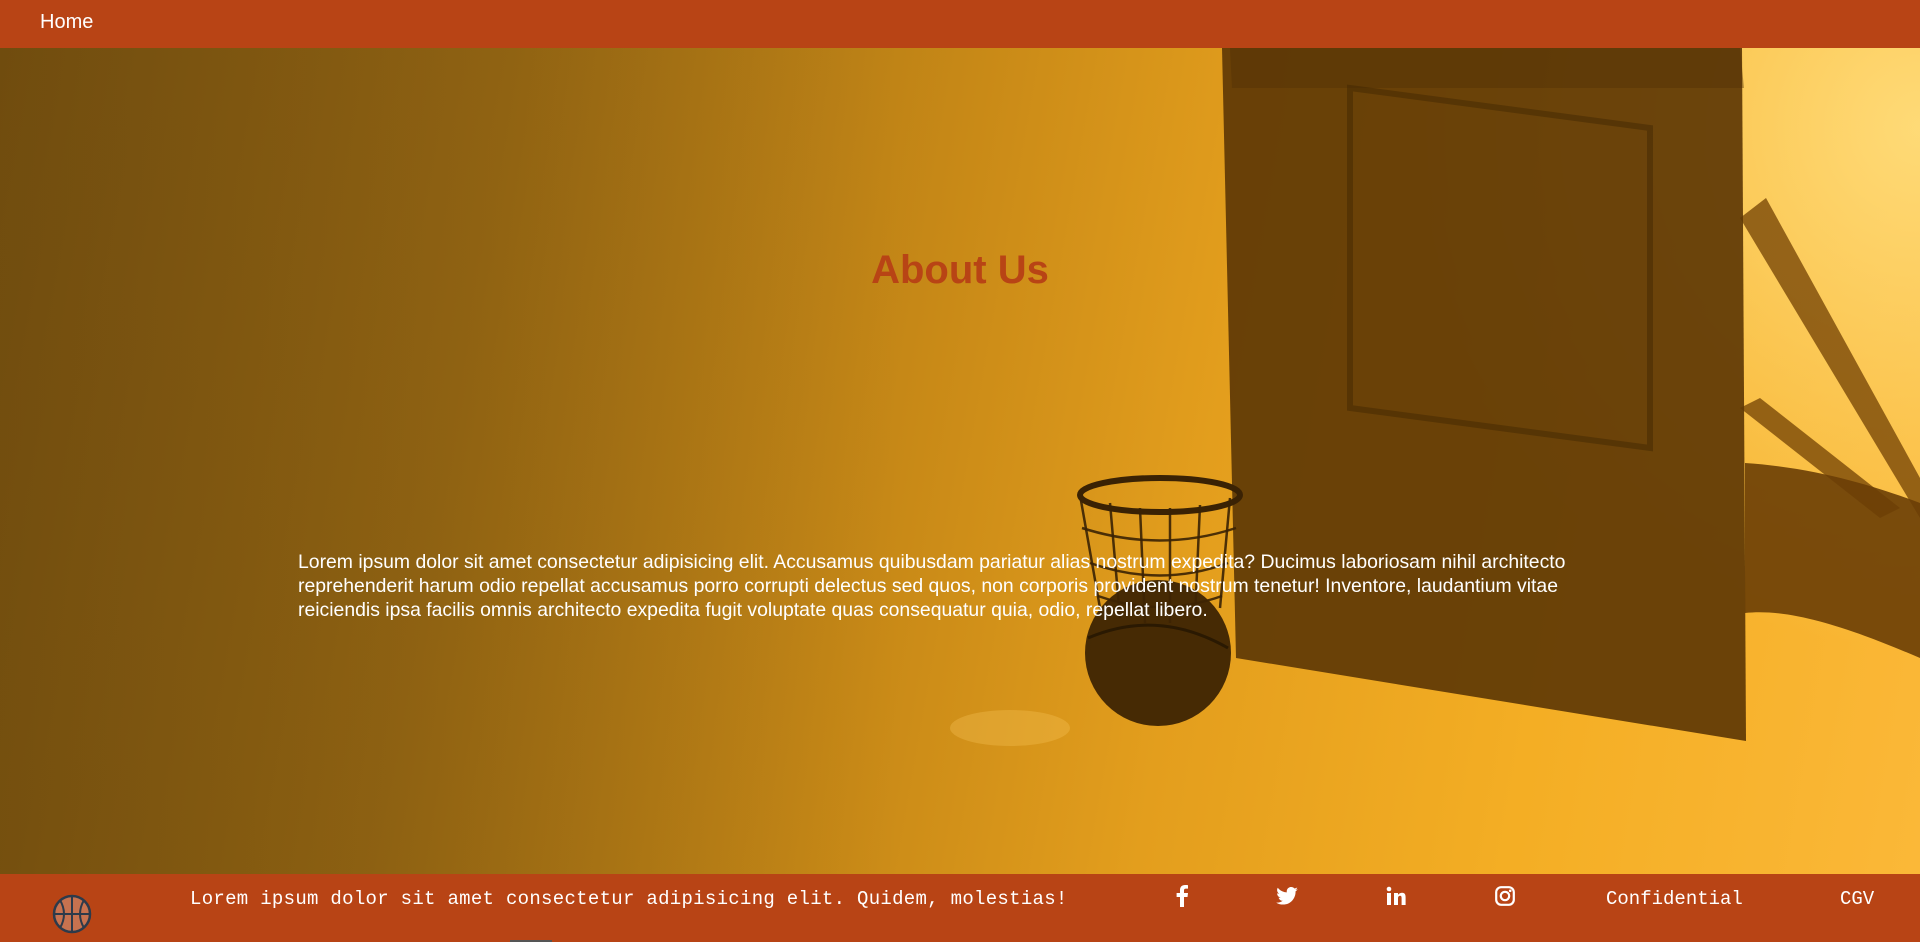 This screenshot has height=942, width=1920. I want to click on confidential-link: Confidential, so click(1674, 899).